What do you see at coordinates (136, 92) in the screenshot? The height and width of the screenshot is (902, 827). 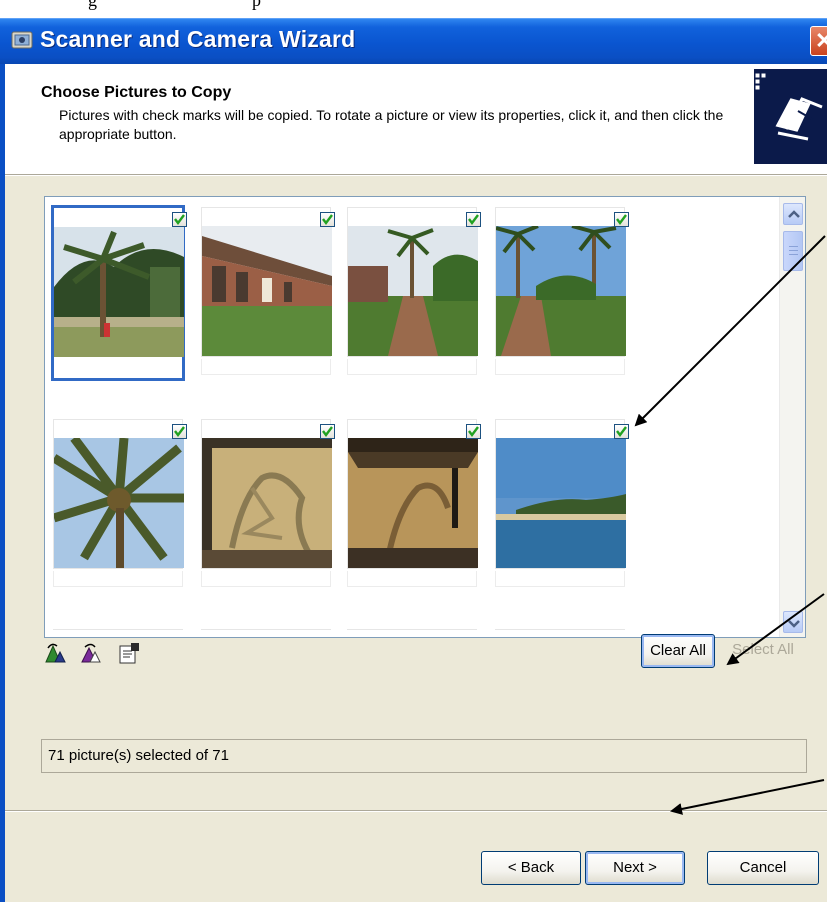 I see `page-title: Choose Pictures to Copy` at bounding box center [136, 92].